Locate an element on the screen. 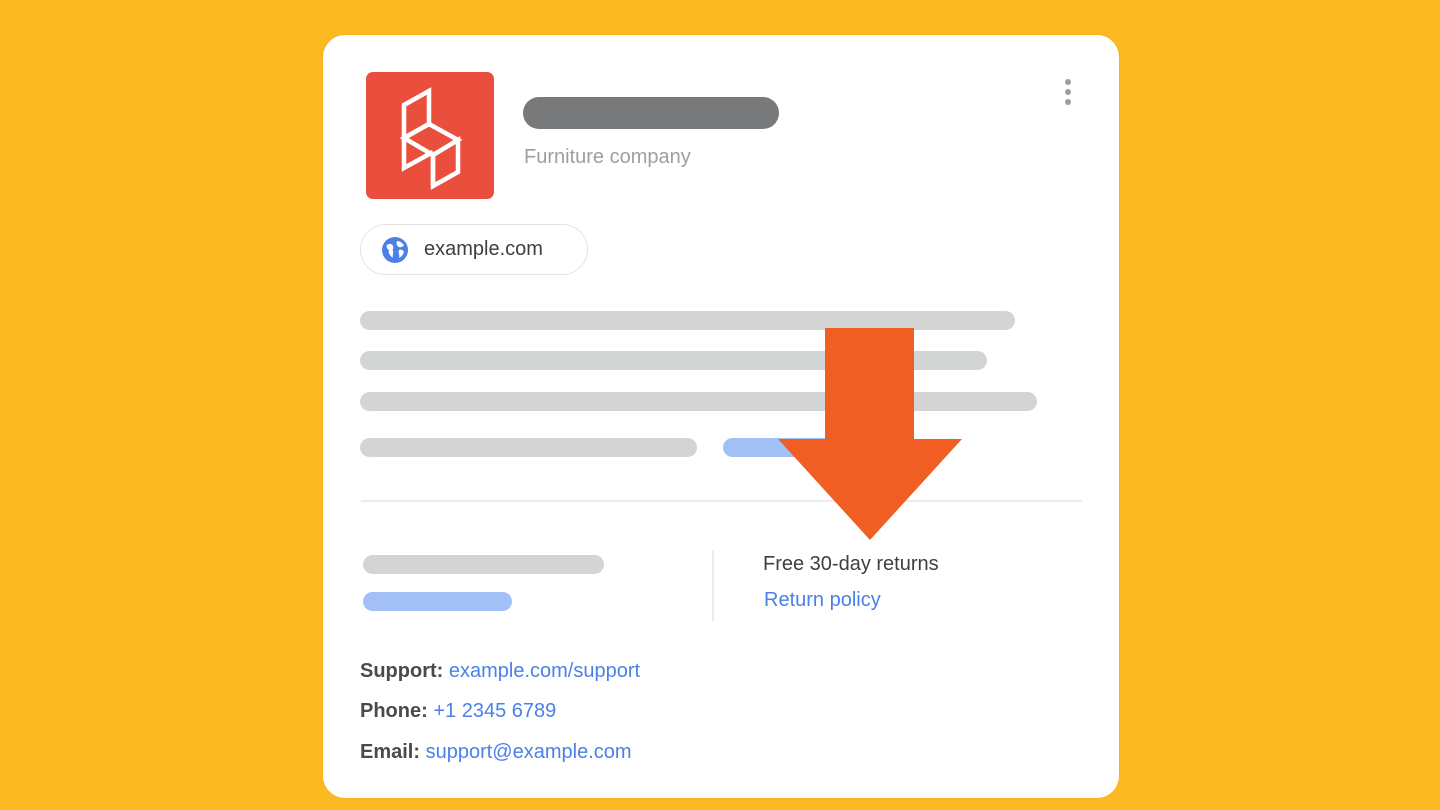 This screenshot has width=1440, height=810. contact-email: Email: support@example.com is located at coordinates (496, 752).